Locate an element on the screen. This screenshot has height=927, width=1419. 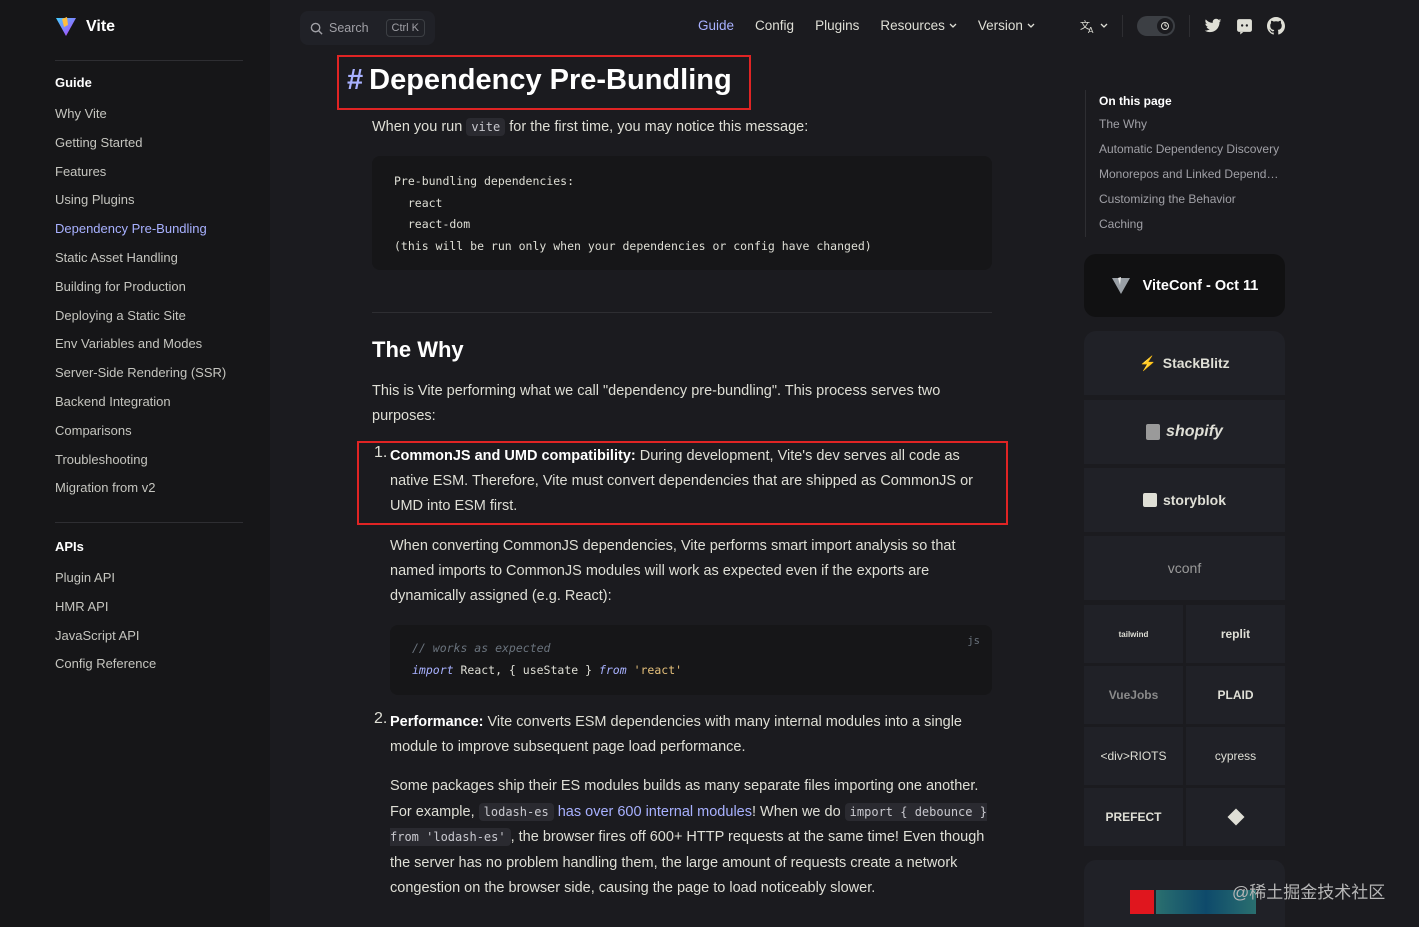
vite-logo-icon is located at coordinates (1120, 285).